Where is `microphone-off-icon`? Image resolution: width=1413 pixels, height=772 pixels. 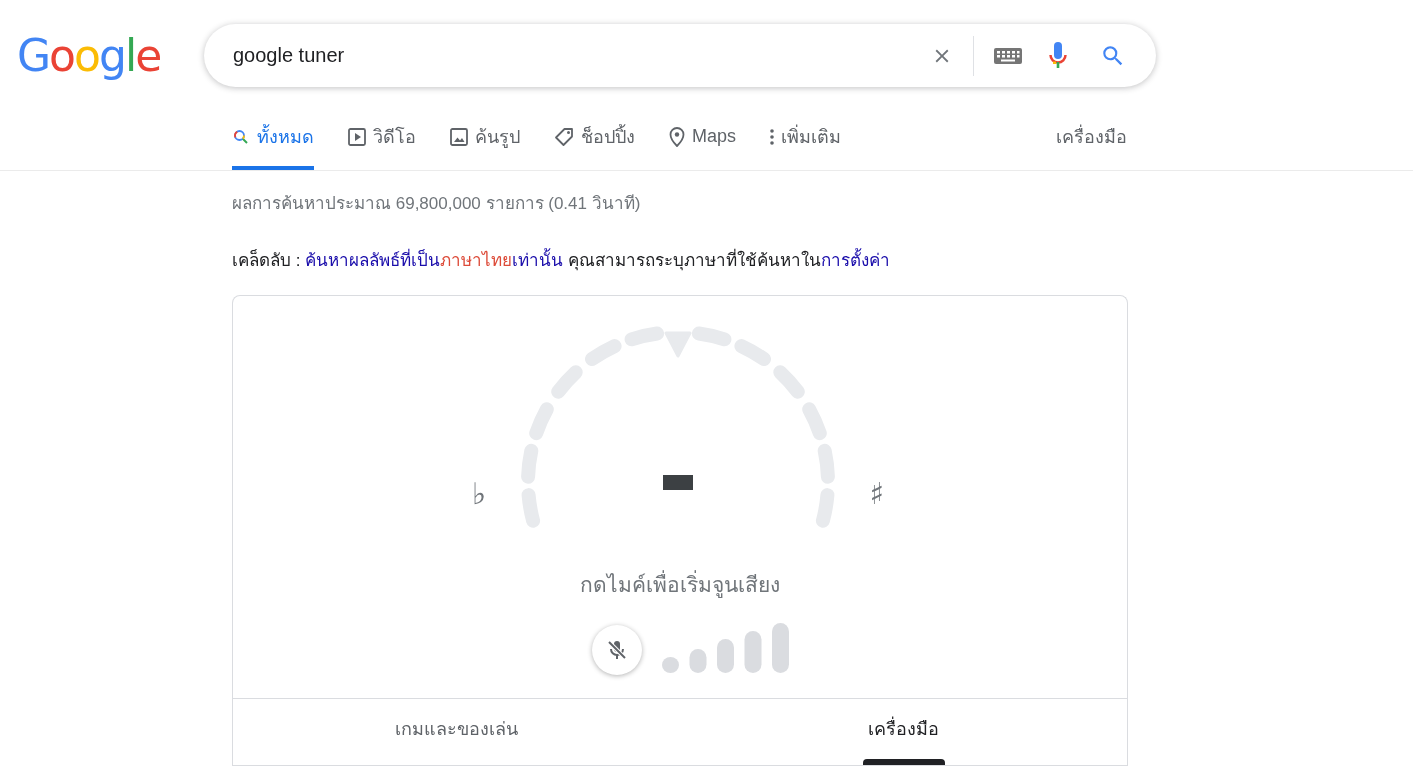 microphone-off-icon is located at coordinates (617, 650).